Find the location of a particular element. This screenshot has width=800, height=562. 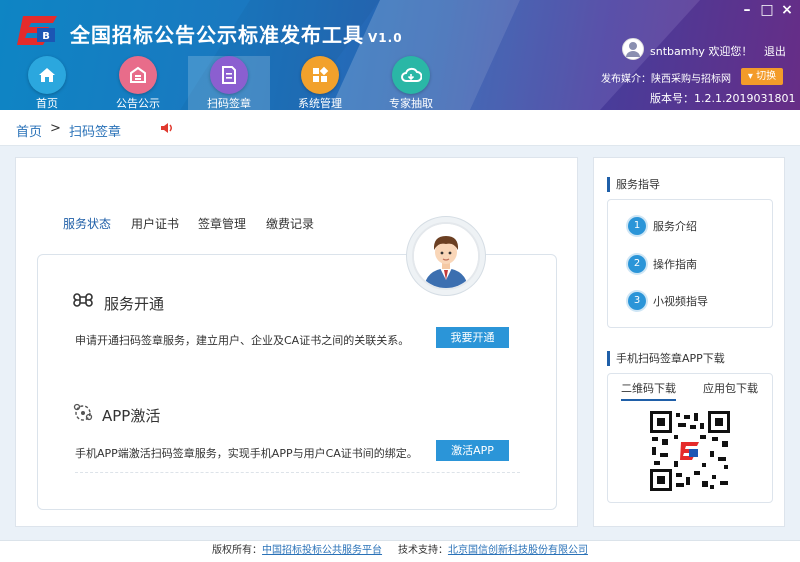

tab-qr-download: 二维码下载 is located at coordinates (648, 390).